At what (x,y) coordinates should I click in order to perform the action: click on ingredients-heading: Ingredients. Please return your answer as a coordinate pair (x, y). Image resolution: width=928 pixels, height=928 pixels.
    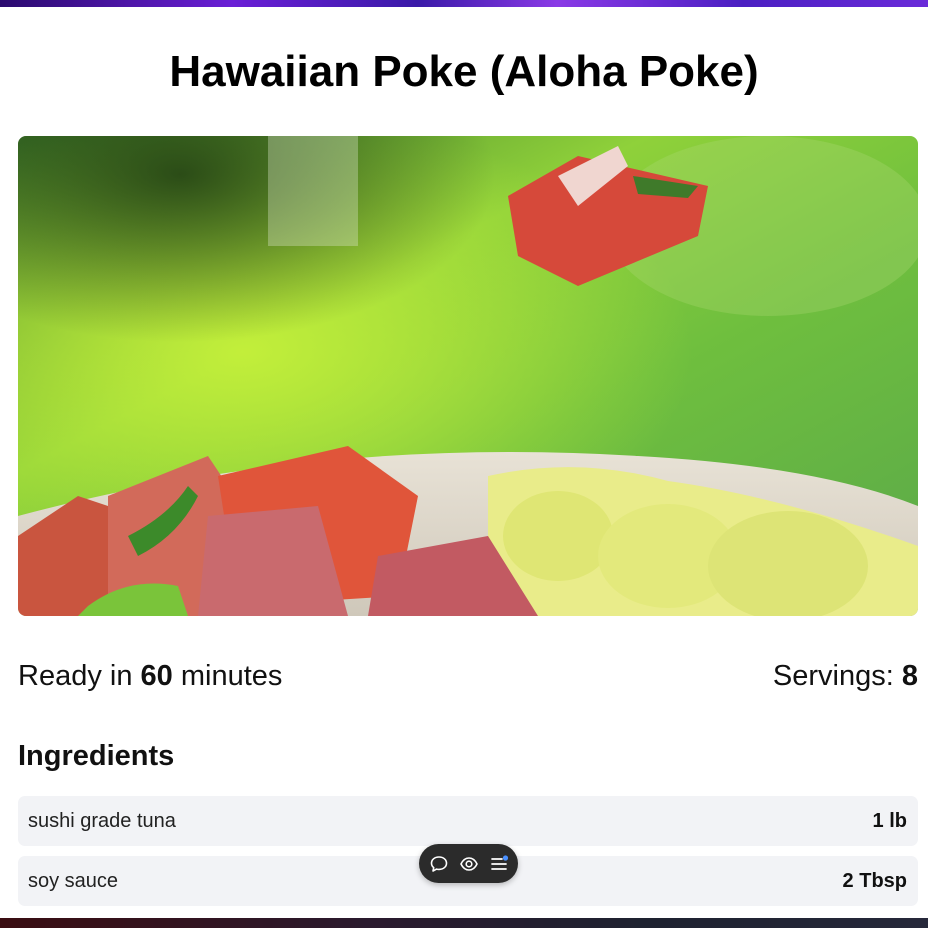
    Looking at the image, I should click on (96, 756).